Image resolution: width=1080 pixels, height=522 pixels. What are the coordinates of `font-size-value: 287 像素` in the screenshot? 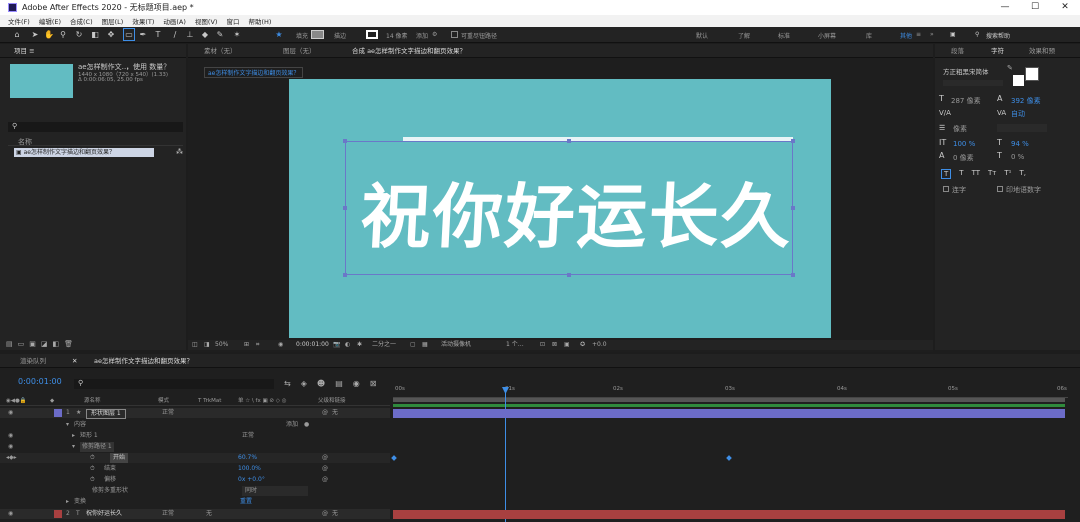 It's located at (966, 101).